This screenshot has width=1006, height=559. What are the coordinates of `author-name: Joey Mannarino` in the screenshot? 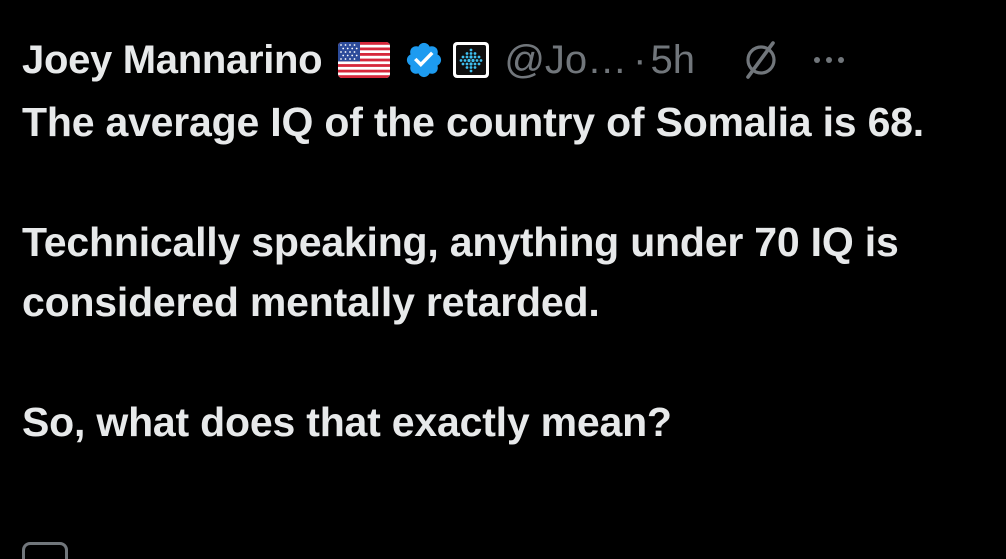 It's located at (172, 60).